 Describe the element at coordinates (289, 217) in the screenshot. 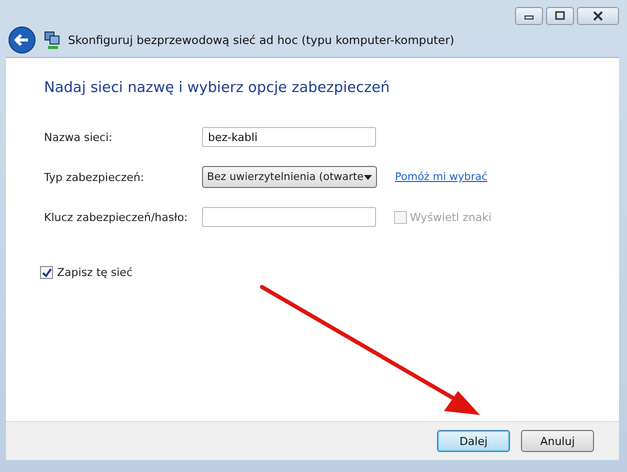

I see `key-field` at that location.